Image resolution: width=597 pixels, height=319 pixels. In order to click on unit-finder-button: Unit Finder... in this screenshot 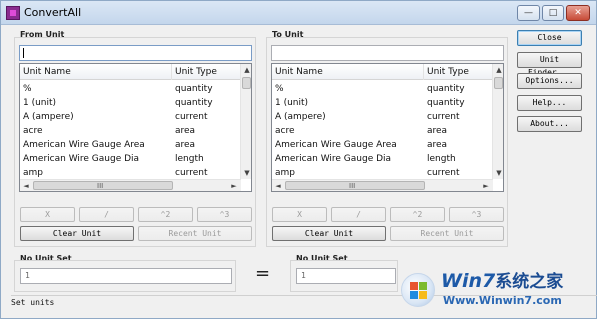, I will do `click(549, 64)`.